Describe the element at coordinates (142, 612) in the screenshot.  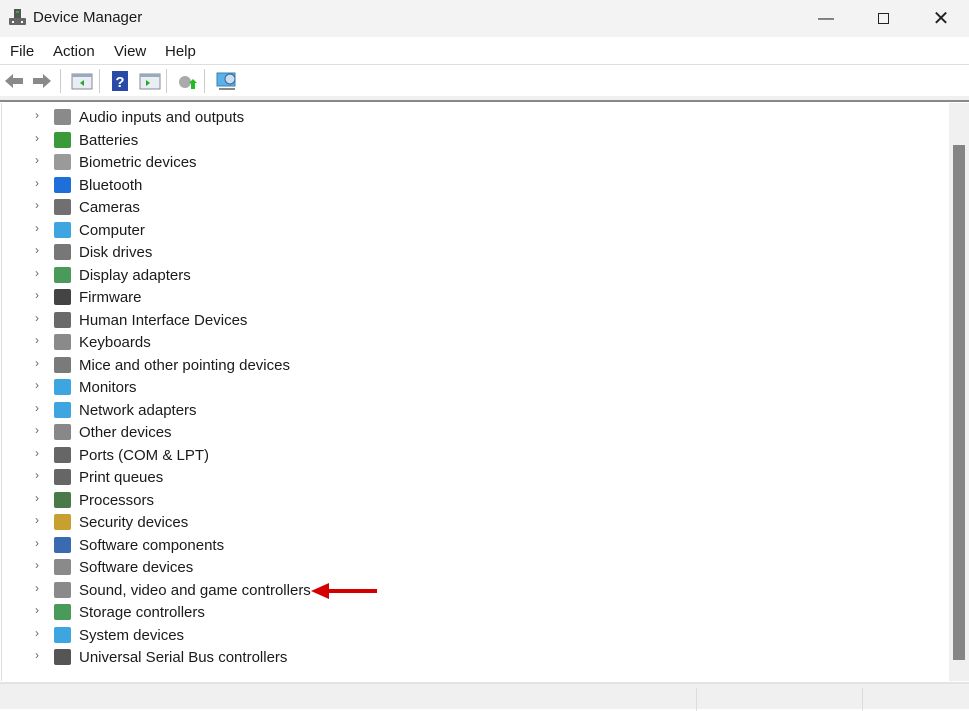
I see `tree-node-label: Storage controllers` at that location.